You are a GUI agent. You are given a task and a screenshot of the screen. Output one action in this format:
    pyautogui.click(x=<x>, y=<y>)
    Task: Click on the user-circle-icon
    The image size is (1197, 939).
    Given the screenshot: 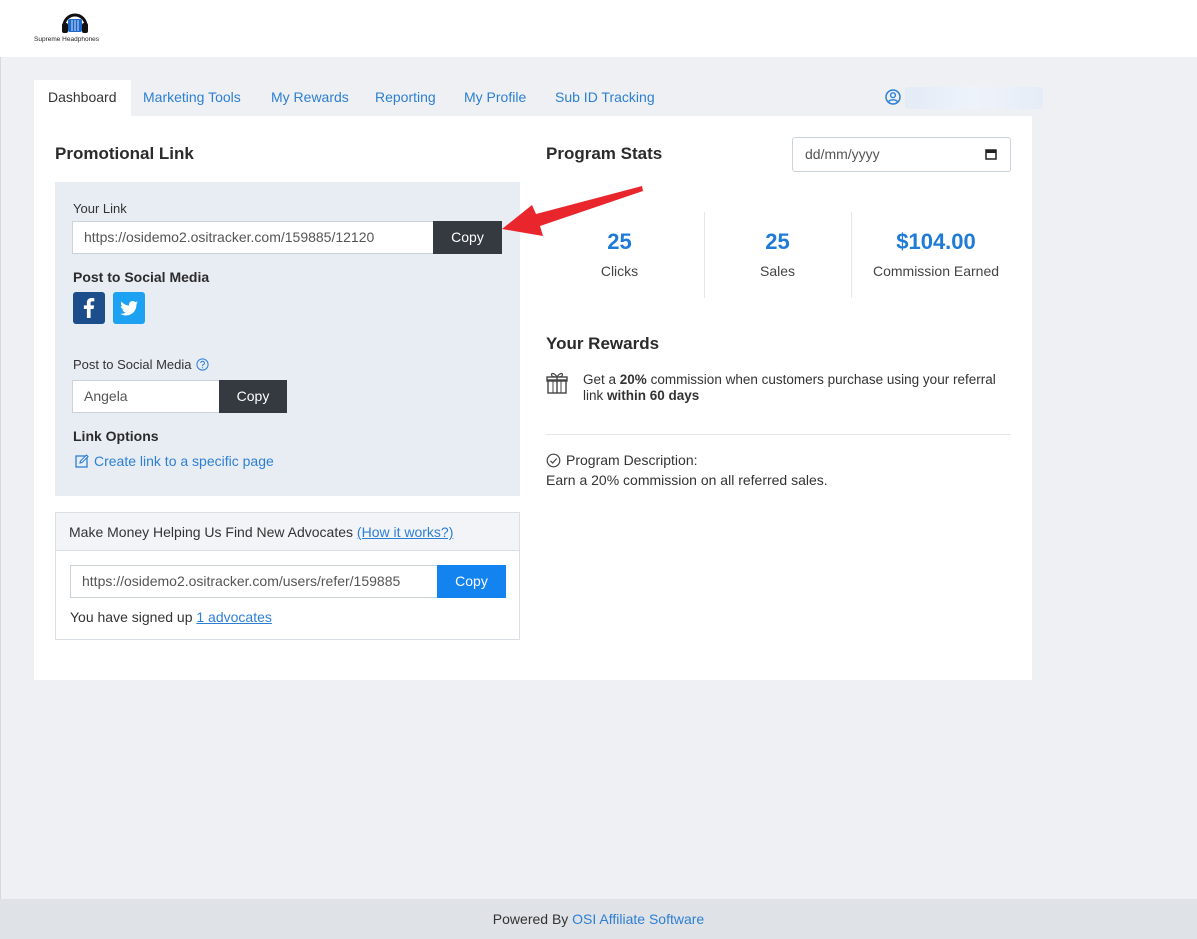 What is the action you would take?
    pyautogui.click(x=893, y=97)
    